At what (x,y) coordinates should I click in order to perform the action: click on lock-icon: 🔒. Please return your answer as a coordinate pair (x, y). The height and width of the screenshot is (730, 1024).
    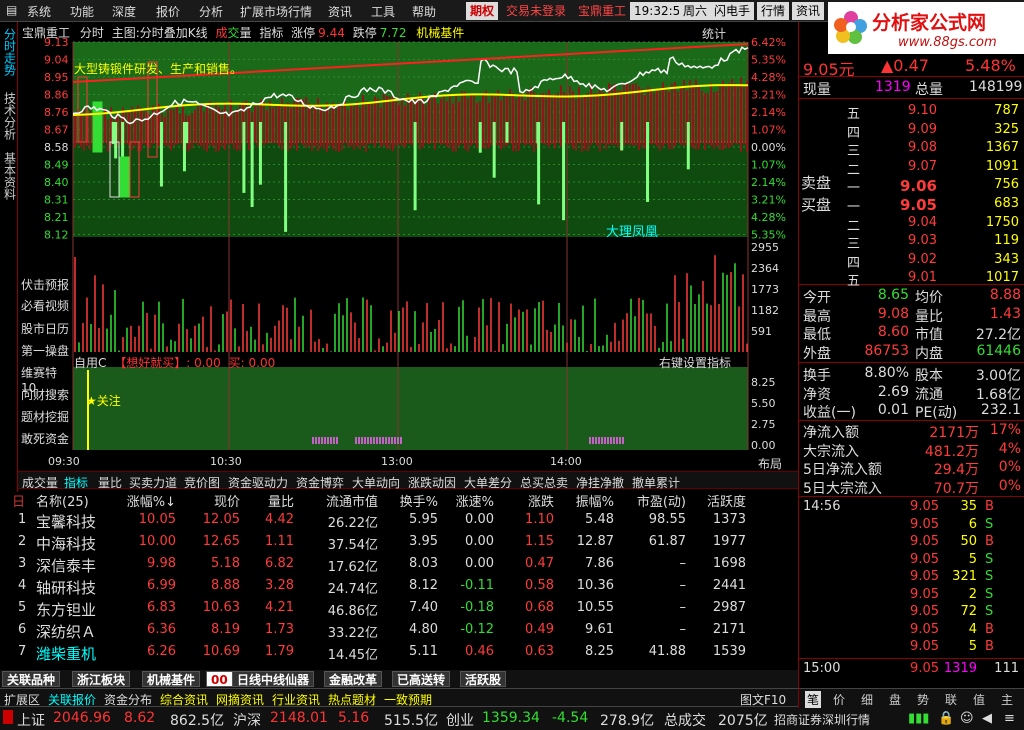
    Looking at the image, I should click on (946, 718).